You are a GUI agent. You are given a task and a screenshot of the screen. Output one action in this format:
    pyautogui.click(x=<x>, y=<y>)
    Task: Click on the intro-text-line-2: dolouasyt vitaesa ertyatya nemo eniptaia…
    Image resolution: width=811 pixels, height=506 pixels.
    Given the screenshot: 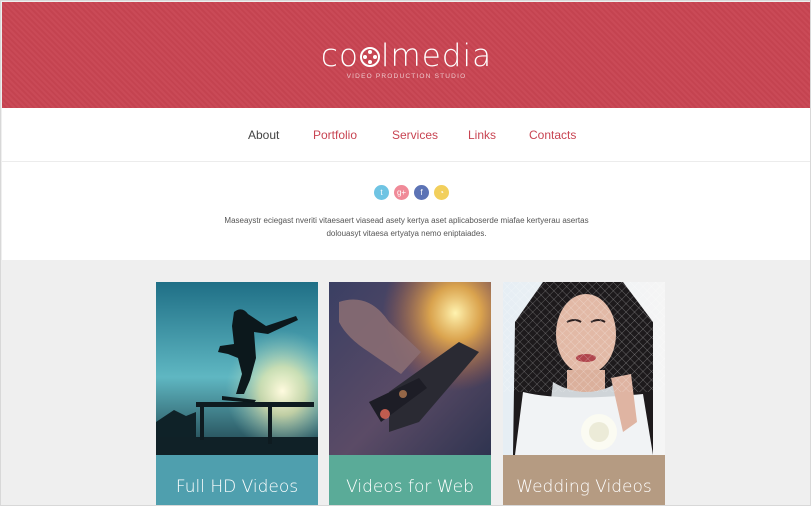 What is the action you would take?
    pyautogui.click(x=406, y=233)
    